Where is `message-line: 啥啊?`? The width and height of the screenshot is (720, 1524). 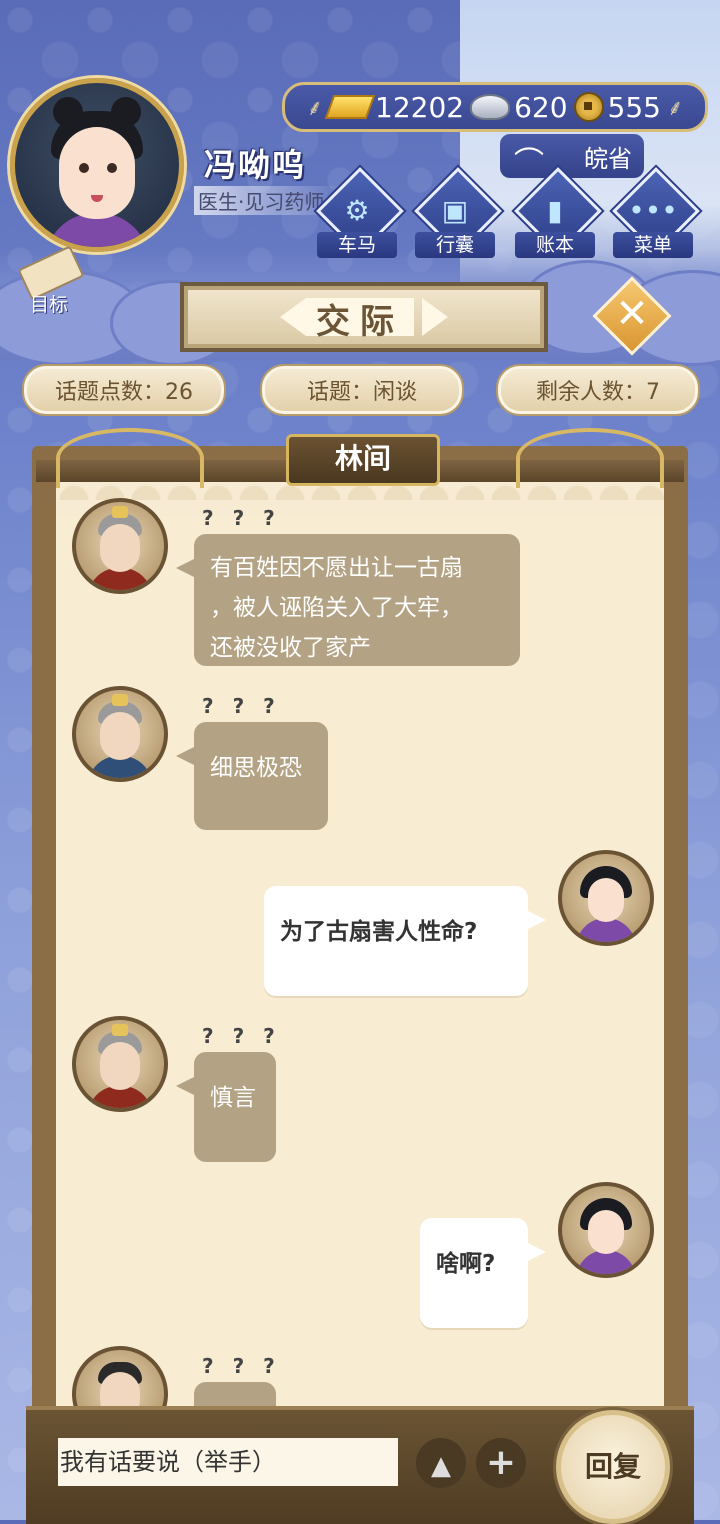 message-line: 啥啊? is located at coordinates (466, 1264).